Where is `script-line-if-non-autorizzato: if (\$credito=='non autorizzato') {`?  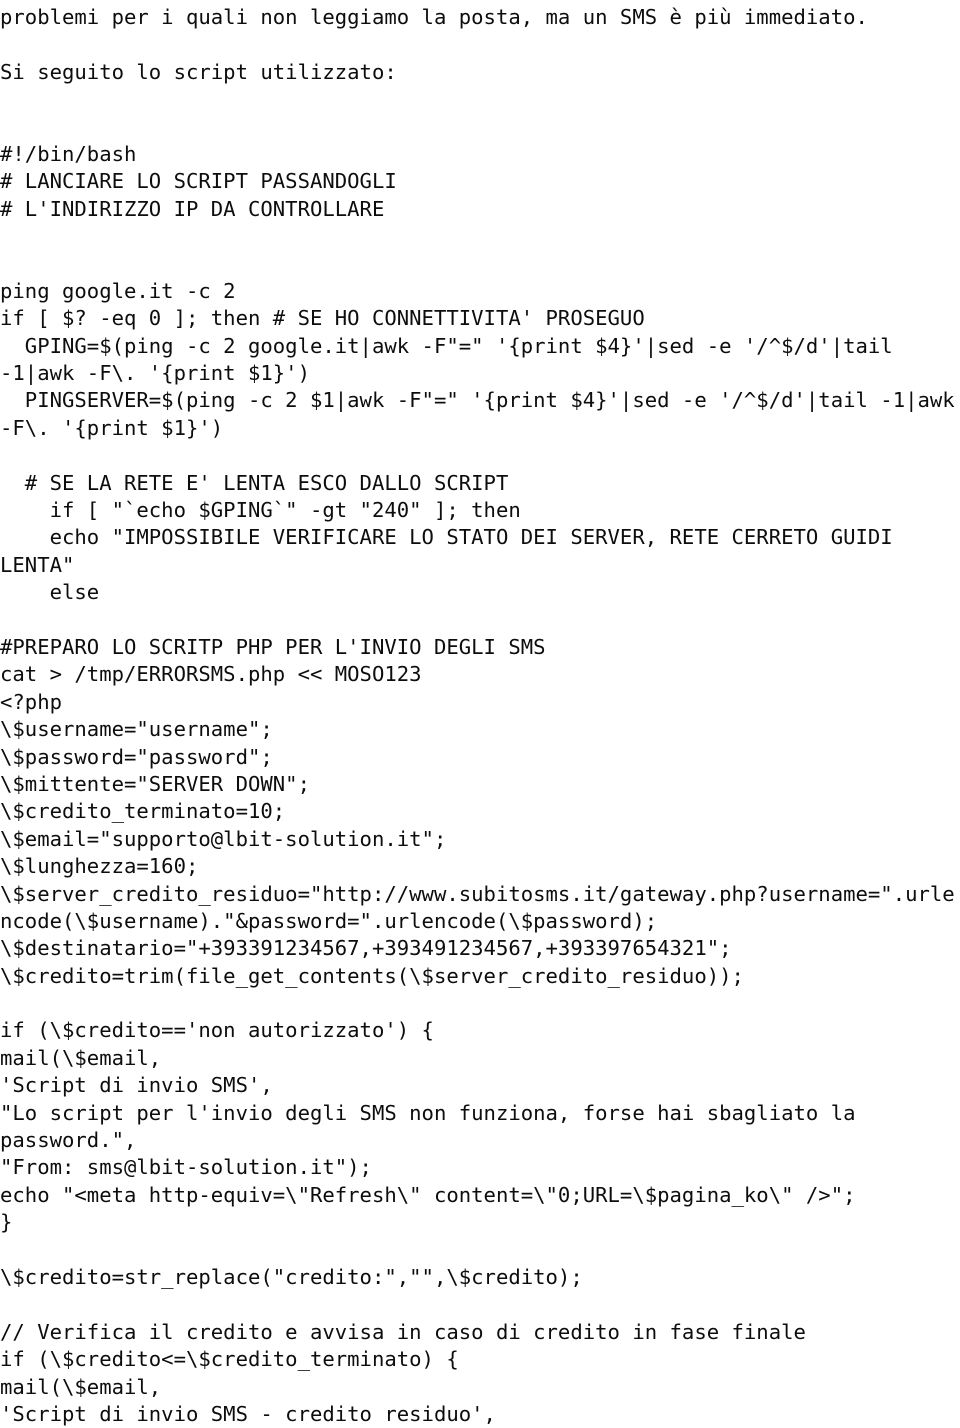
script-line-if-non-autorizzato: if (\$credito=='non autorizzato') { is located at coordinates (217, 1030).